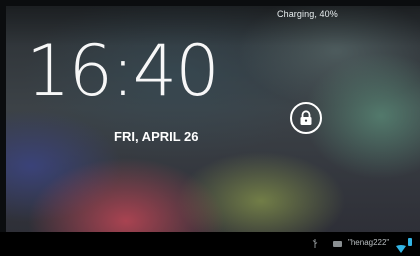  I want to click on usb-icon, so click(315, 244).